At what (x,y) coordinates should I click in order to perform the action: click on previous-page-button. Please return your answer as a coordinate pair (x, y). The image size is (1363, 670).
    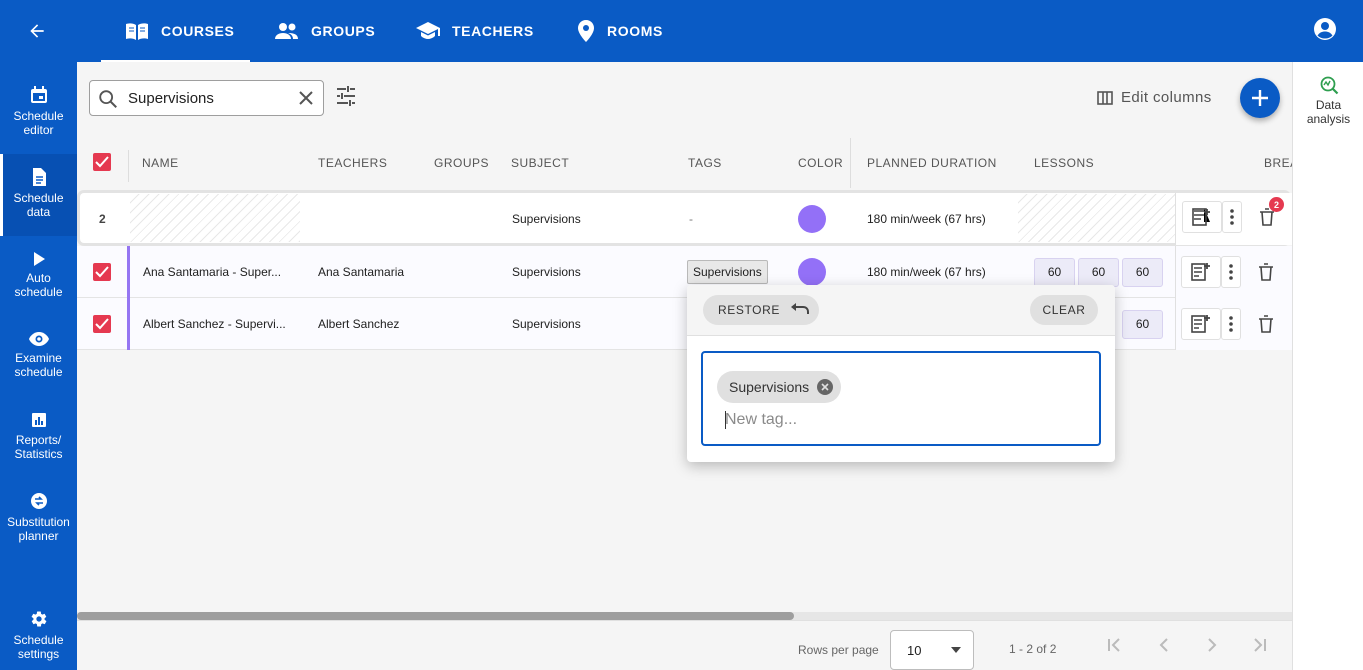
    Looking at the image, I should click on (1164, 647).